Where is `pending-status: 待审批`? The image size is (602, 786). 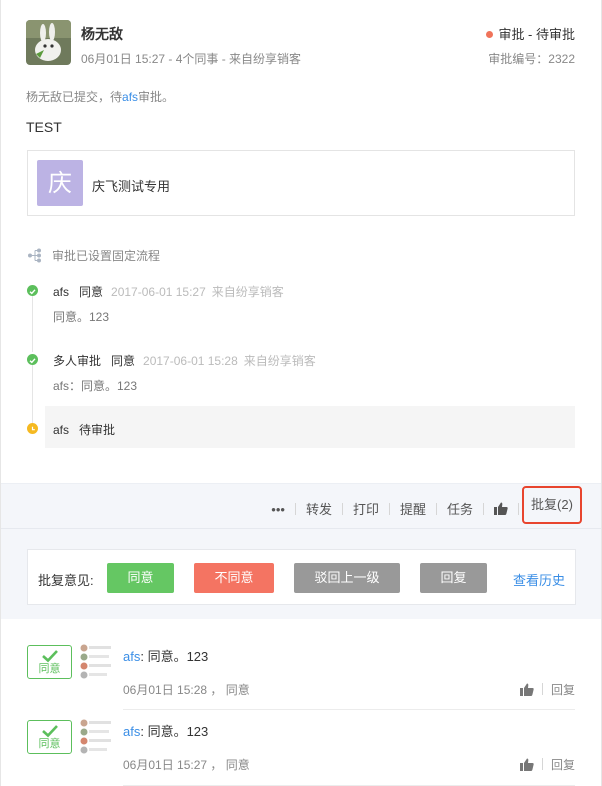
pending-status: 待审批 is located at coordinates (97, 430).